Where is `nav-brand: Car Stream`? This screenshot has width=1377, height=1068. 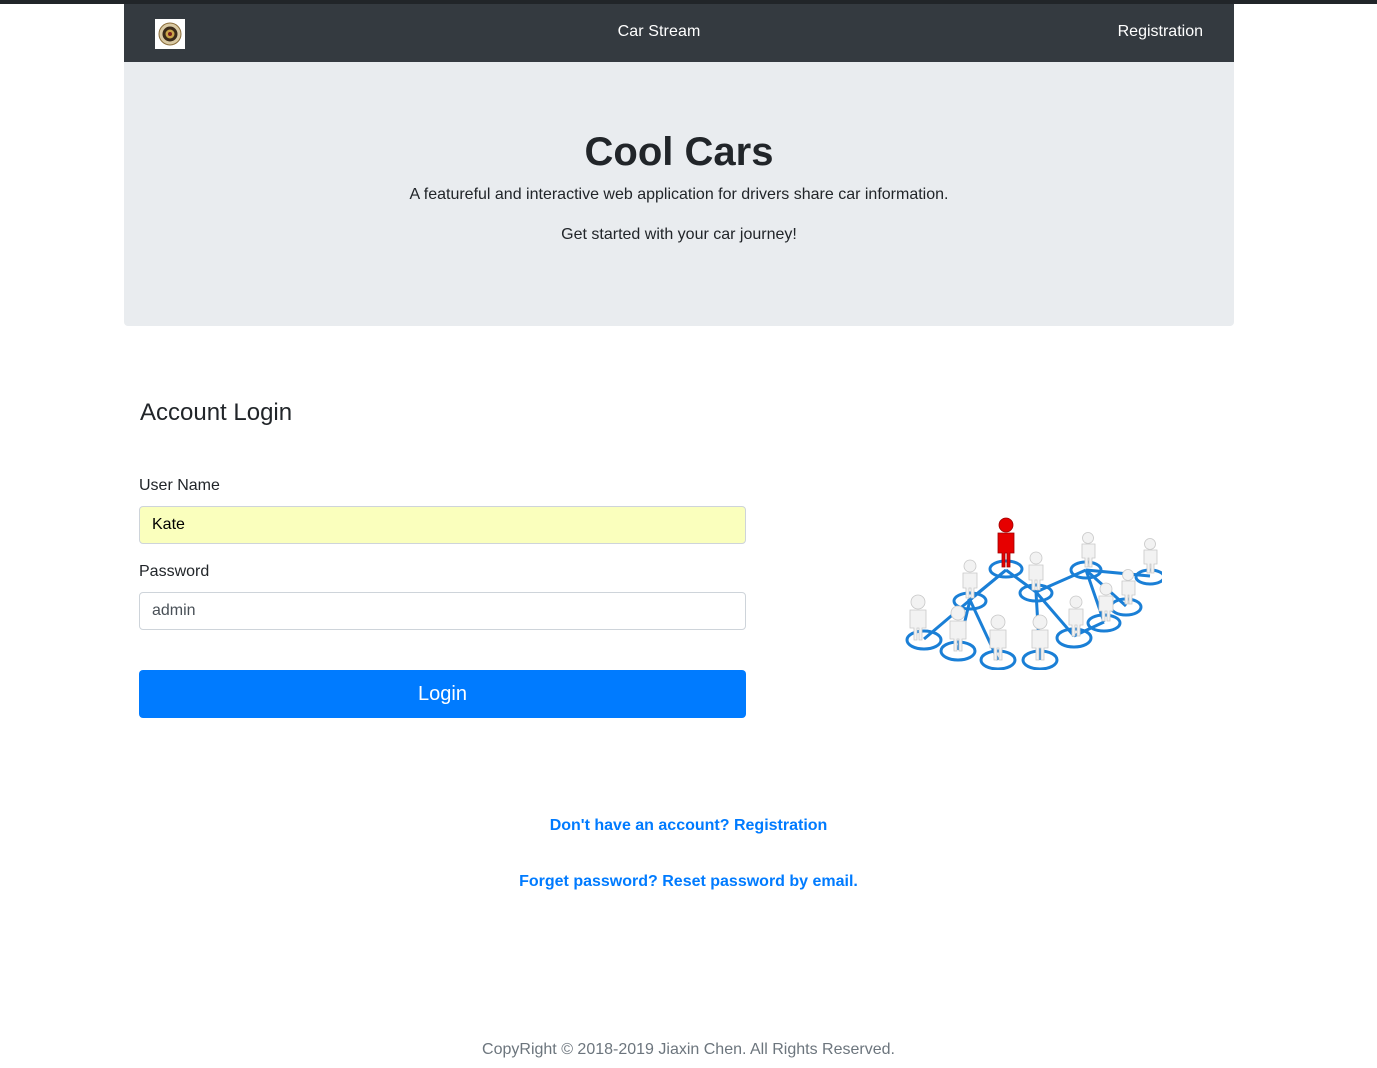 nav-brand: Car Stream is located at coordinates (659, 32).